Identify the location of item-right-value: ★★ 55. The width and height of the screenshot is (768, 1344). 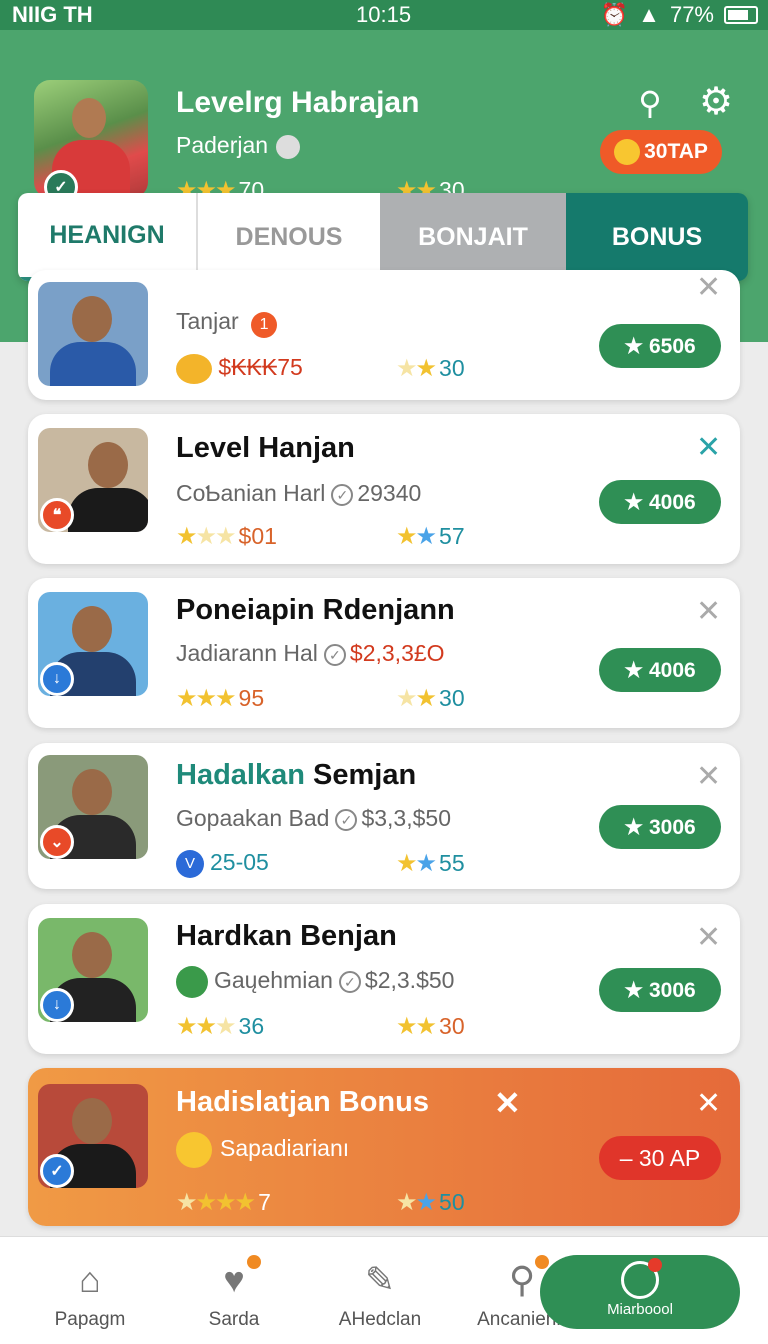
(430, 863).